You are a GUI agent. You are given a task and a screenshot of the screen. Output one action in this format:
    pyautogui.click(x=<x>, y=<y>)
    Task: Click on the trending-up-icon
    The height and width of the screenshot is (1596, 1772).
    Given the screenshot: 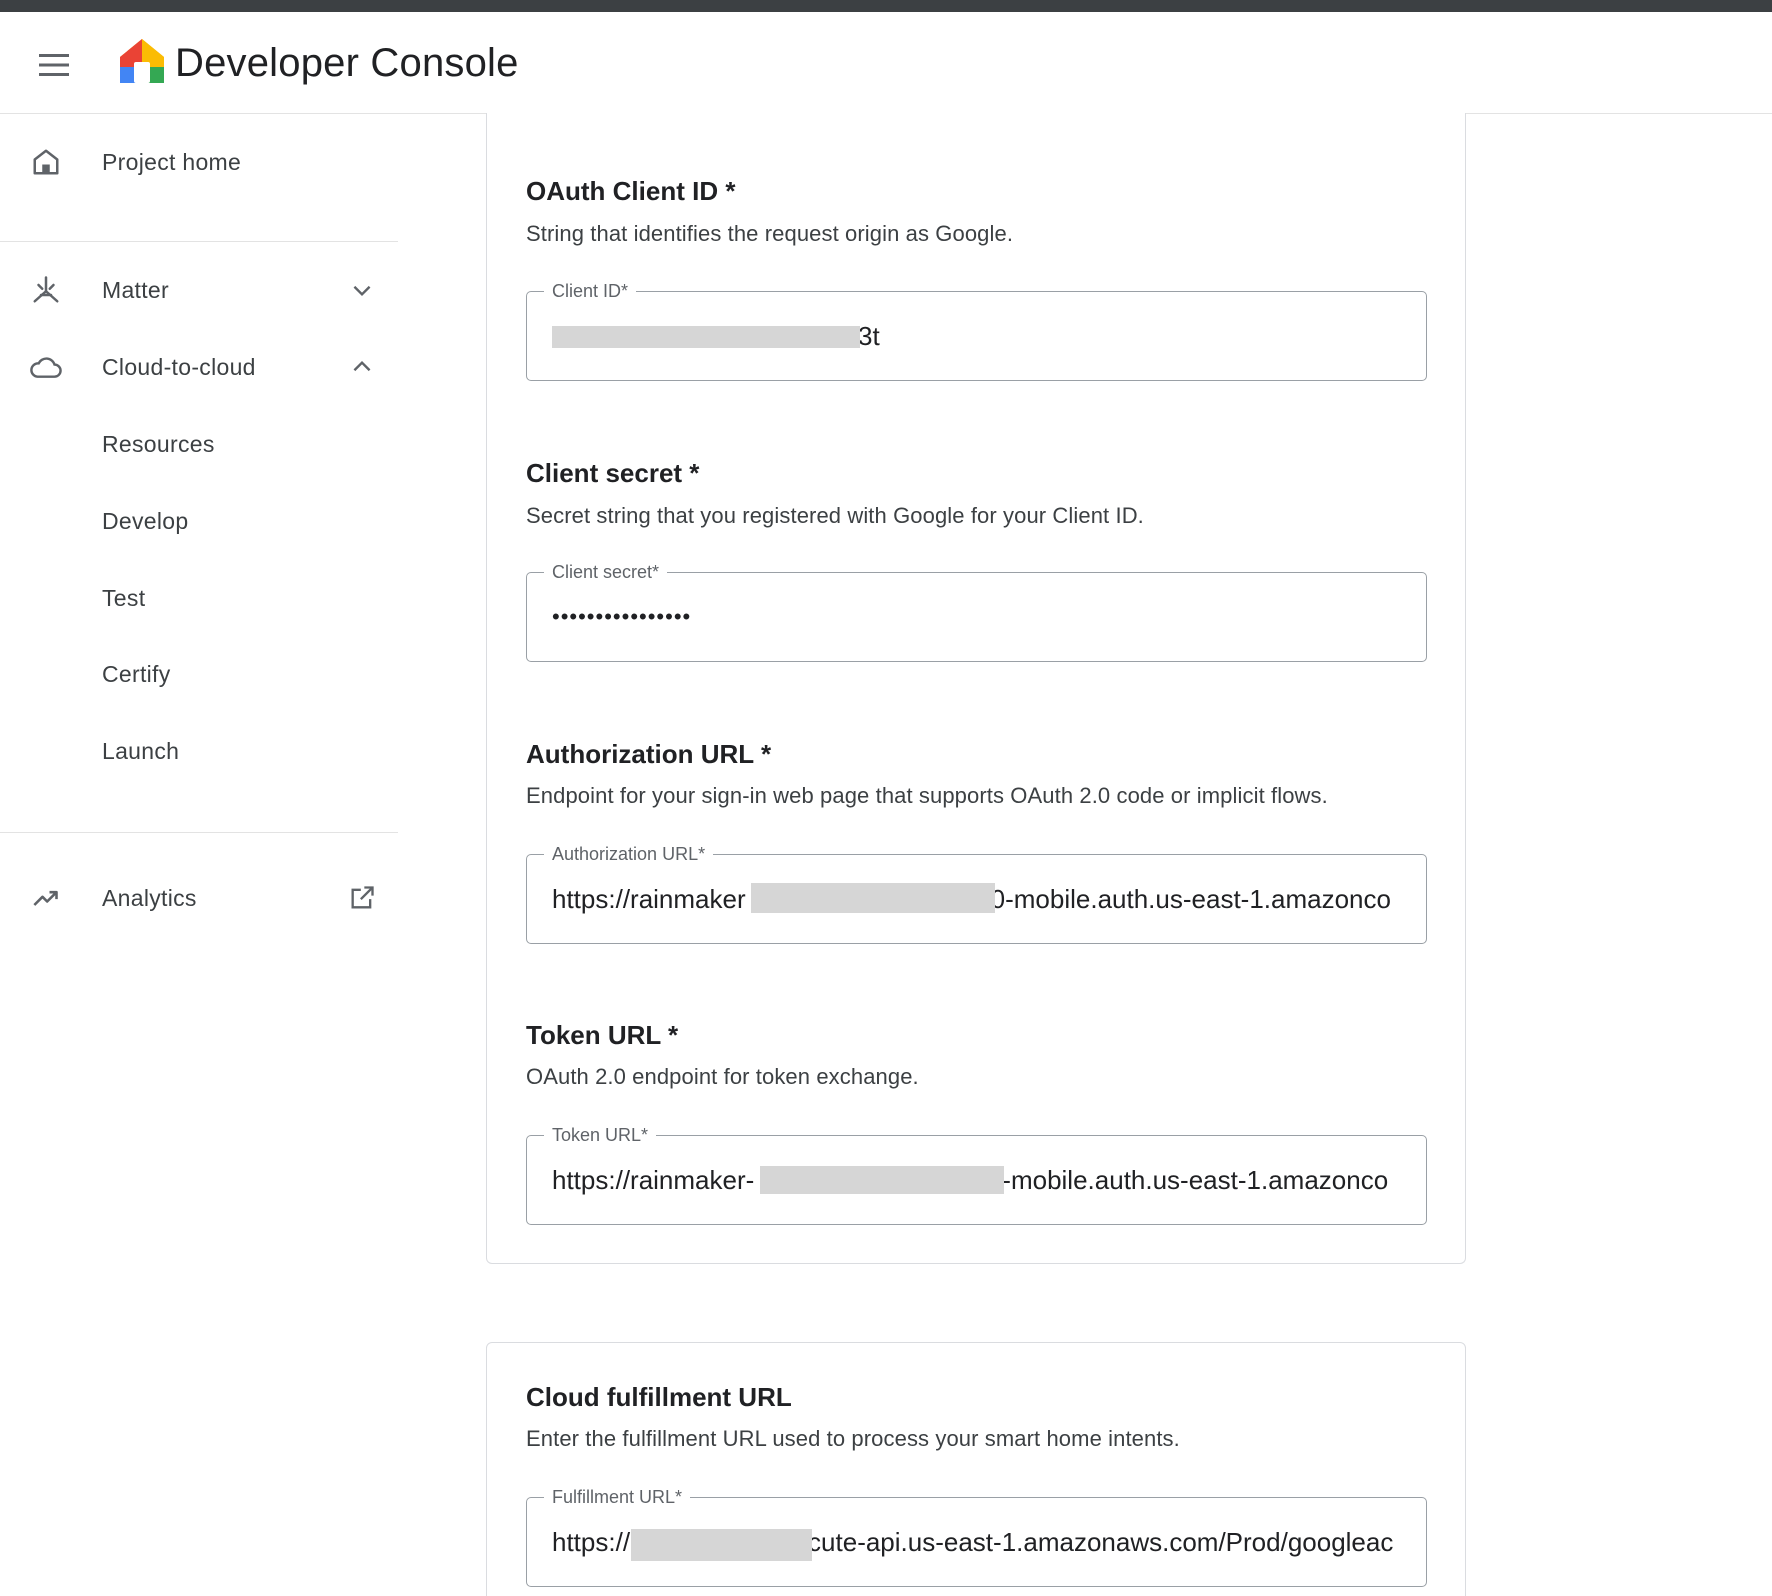 What is the action you would take?
    pyautogui.click(x=46, y=898)
    